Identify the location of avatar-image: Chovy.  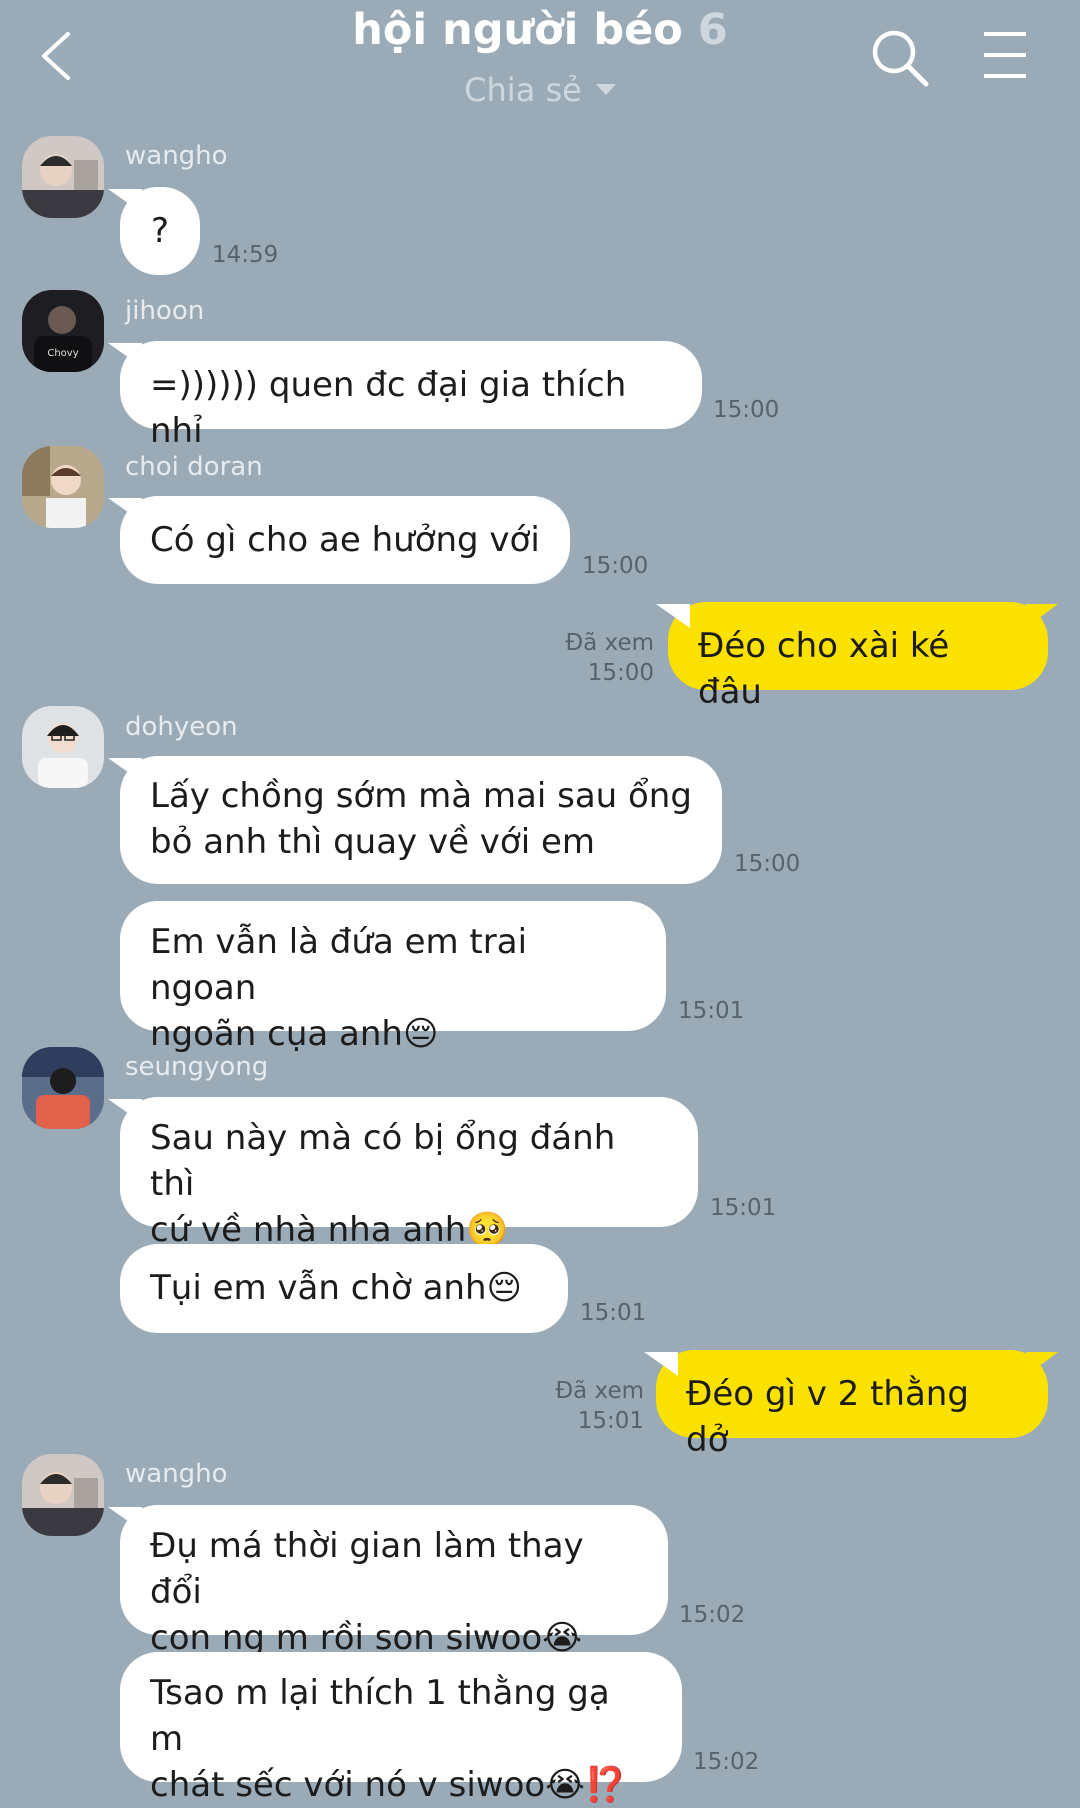
(63, 331).